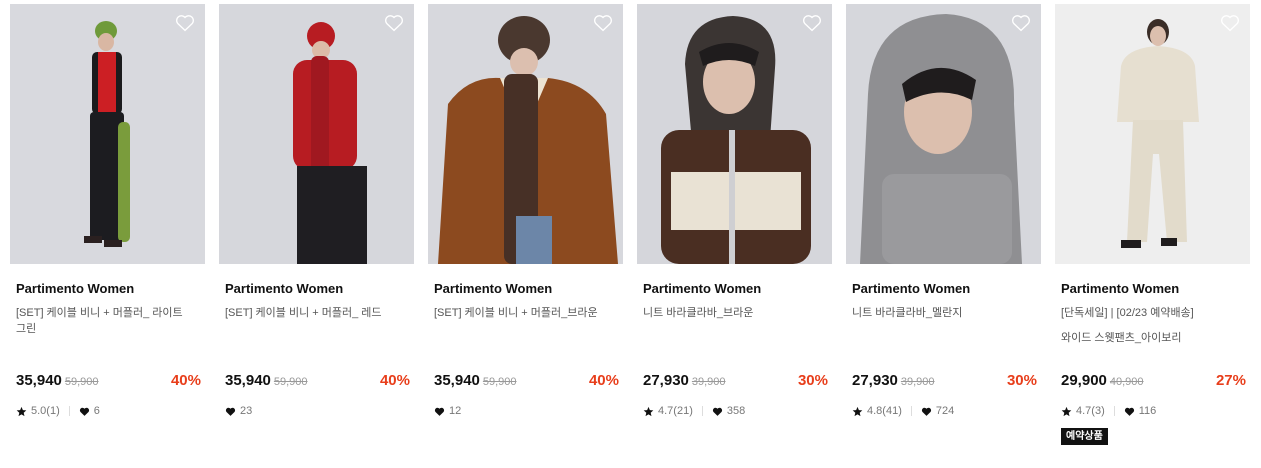  I want to click on product-meta: 4.7(3) 116, so click(1152, 411).